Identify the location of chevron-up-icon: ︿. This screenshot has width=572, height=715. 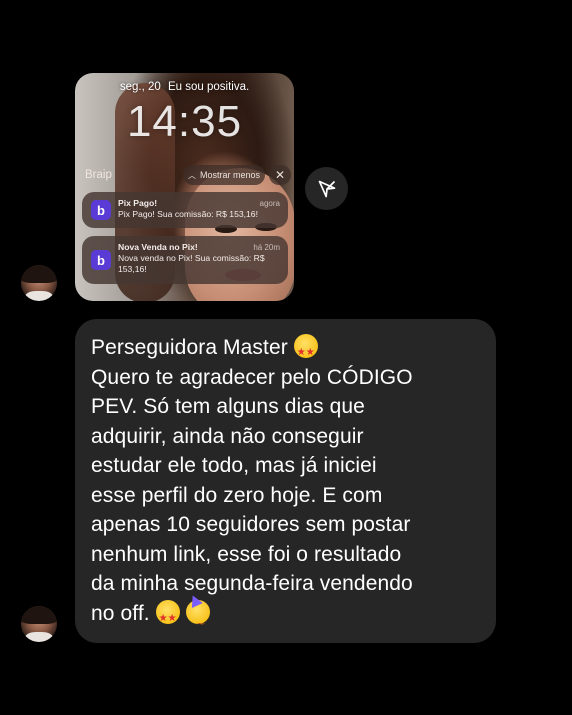
(191, 175).